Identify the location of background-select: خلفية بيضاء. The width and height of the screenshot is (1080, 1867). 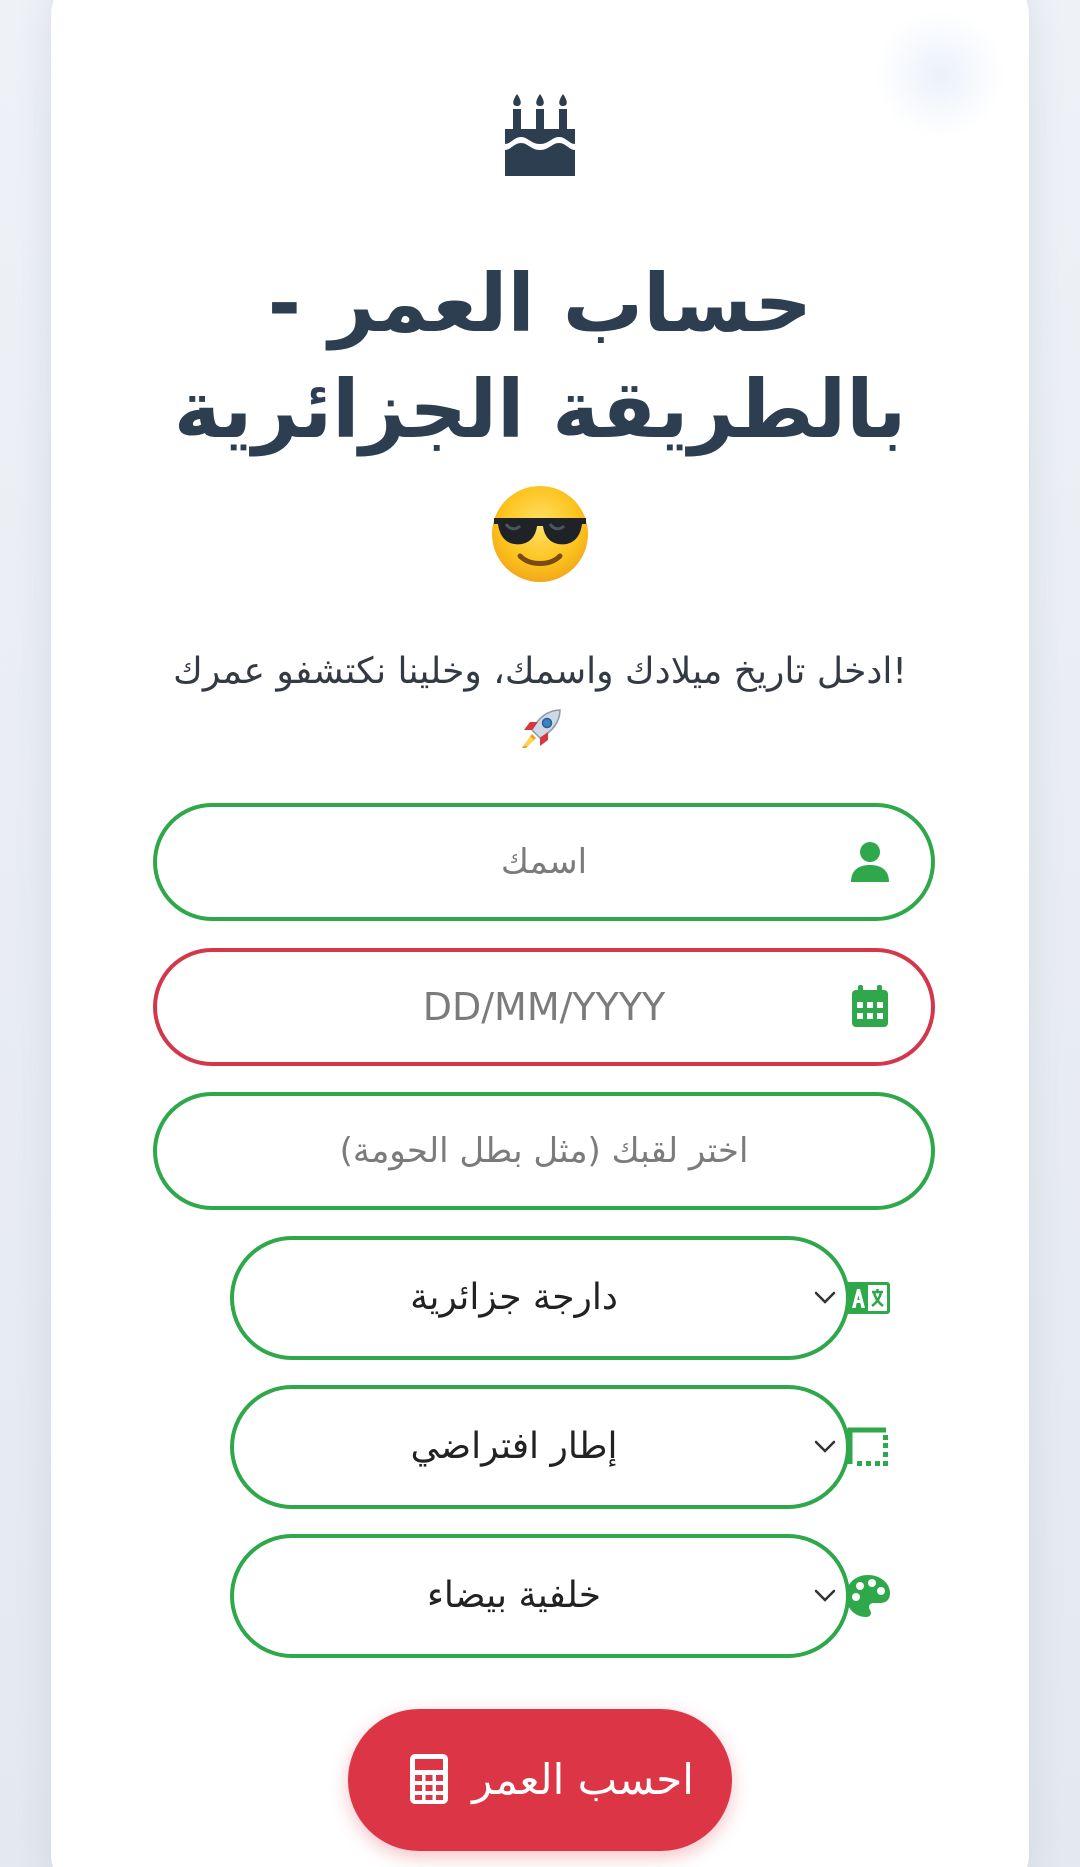
(540, 1596).